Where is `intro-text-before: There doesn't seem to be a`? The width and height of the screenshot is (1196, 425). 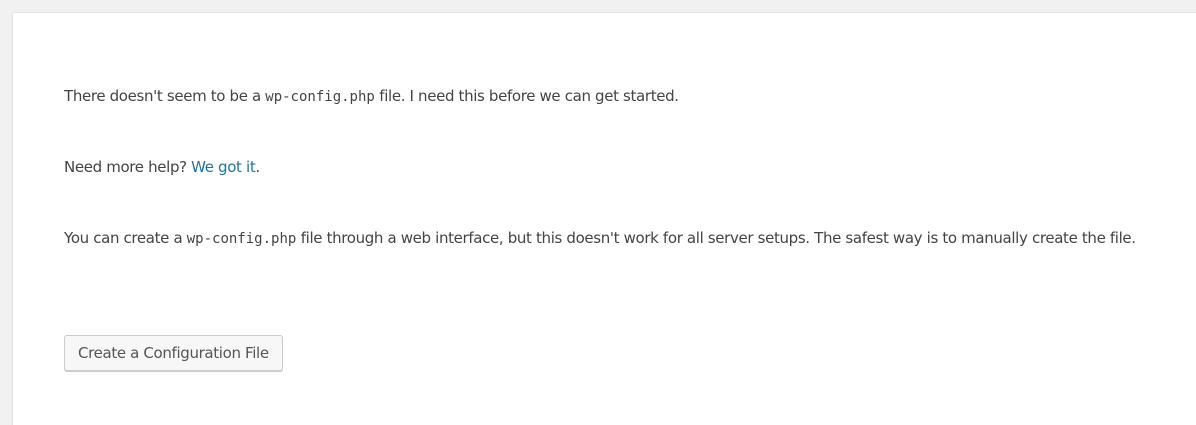 intro-text-before: There doesn't seem to be a is located at coordinates (165, 96).